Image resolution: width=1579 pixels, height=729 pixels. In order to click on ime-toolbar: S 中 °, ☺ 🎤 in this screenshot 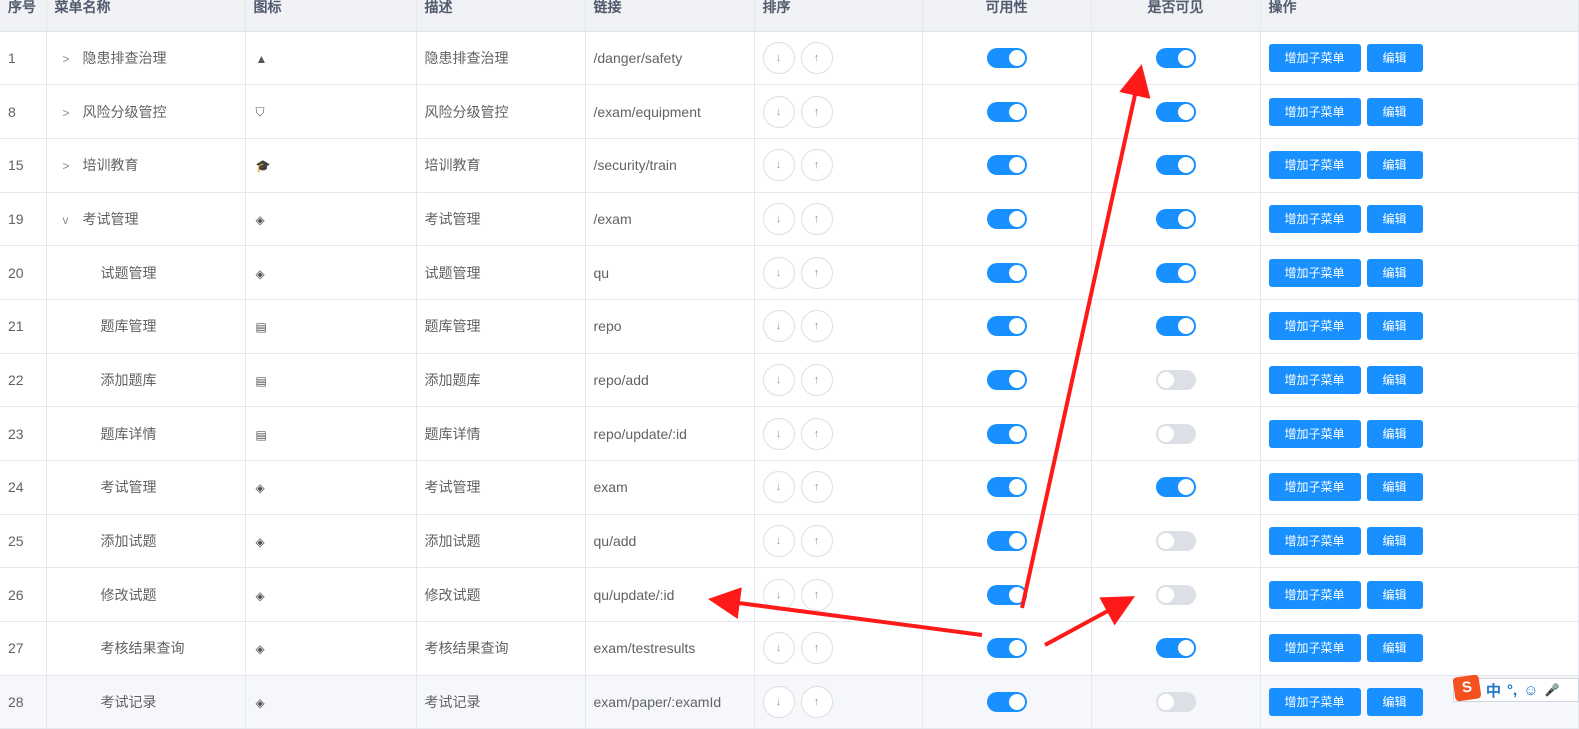, I will do `click(1515, 688)`.